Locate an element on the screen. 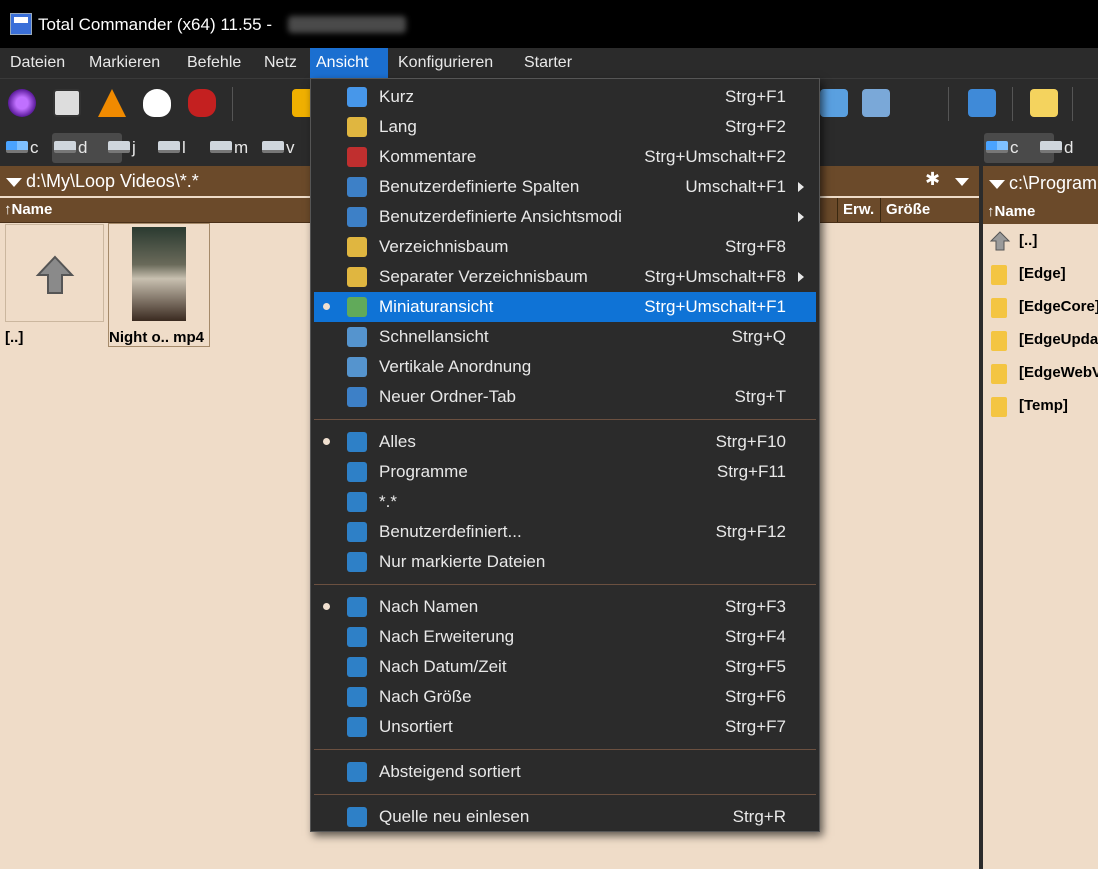  list-item: [Temp] is located at coordinates (1041, 406).